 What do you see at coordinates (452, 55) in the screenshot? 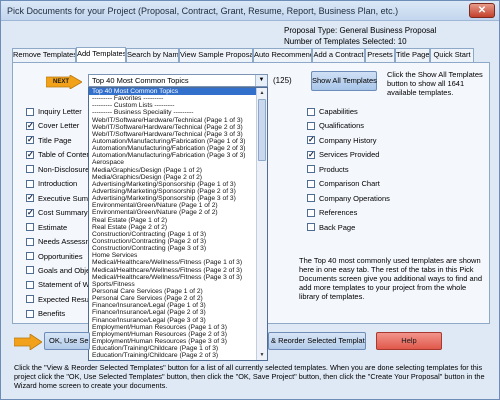
I see `tab-quick-start: Quick Start` at bounding box center [452, 55].